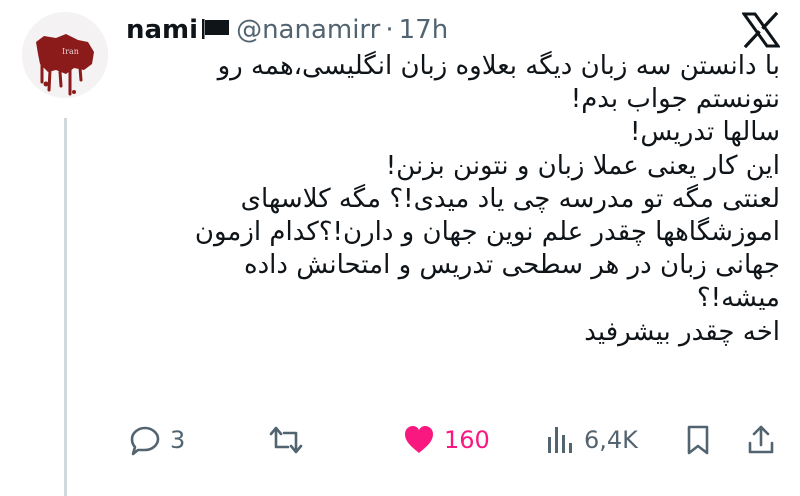 The width and height of the screenshot is (800, 496). What do you see at coordinates (424, 30) in the screenshot?
I see `timestamp: 17h` at bounding box center [424, 30].